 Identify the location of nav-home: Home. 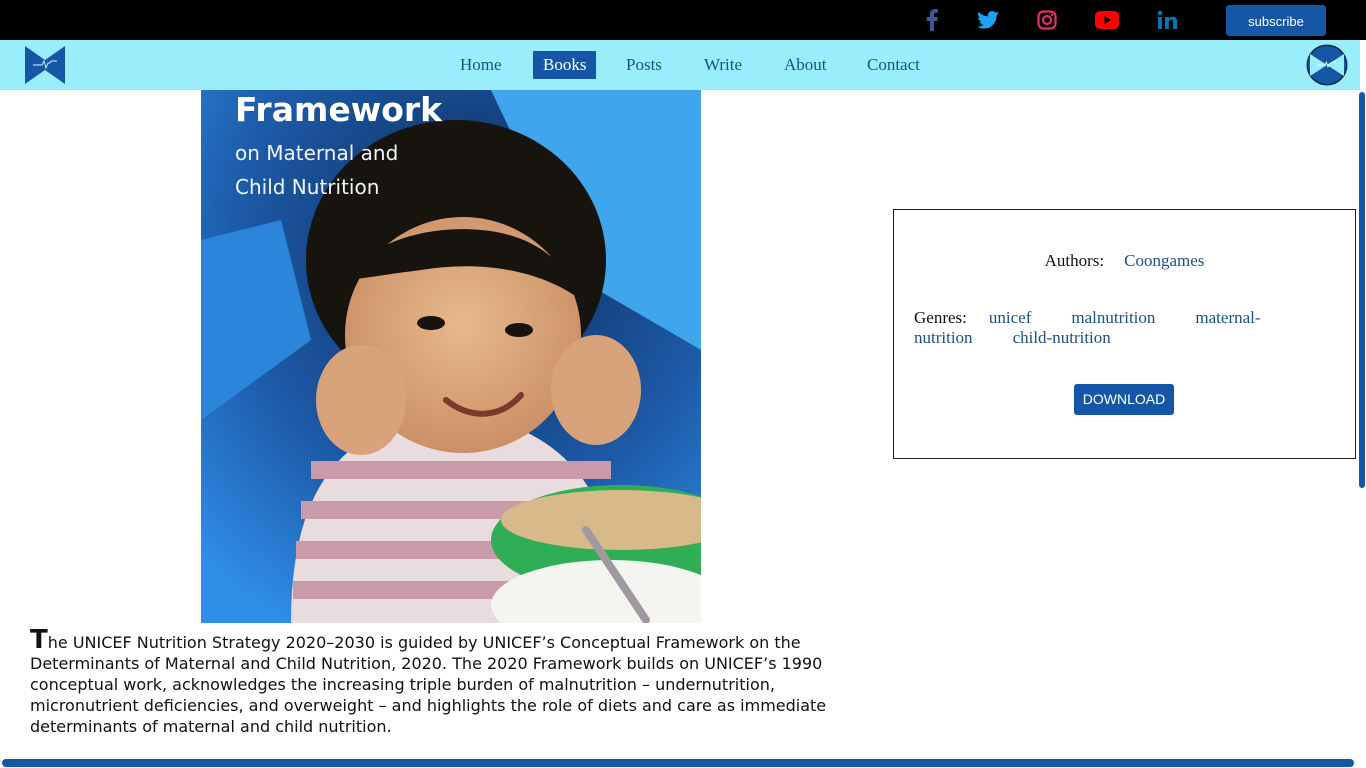
(481, 65).